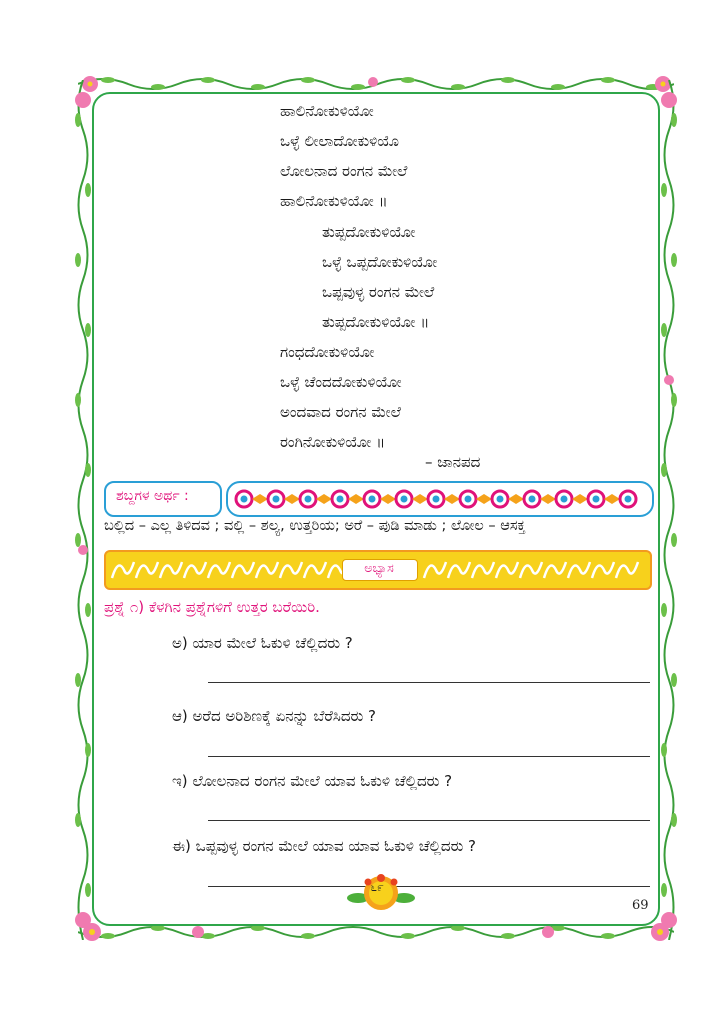 The image size is (724, 1024). Describe the element at coordinates (376, 322) in the screenshot. I see `poem-line: ತುಪ್ಪದೋಕುಳಿಯೋ ॥` at that location.